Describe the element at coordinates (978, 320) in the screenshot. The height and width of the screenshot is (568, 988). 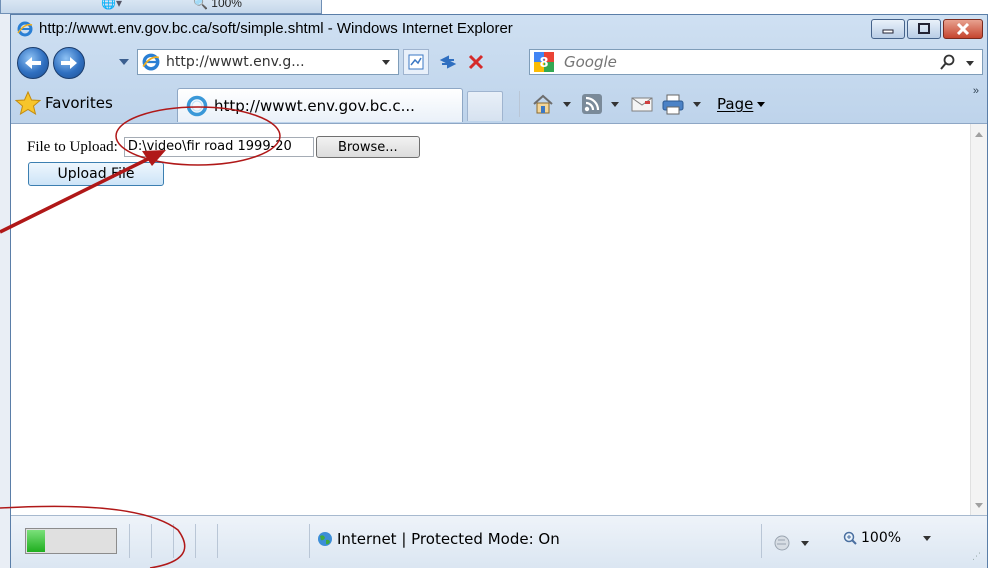
I see `vertical-scrollbar` at that location.